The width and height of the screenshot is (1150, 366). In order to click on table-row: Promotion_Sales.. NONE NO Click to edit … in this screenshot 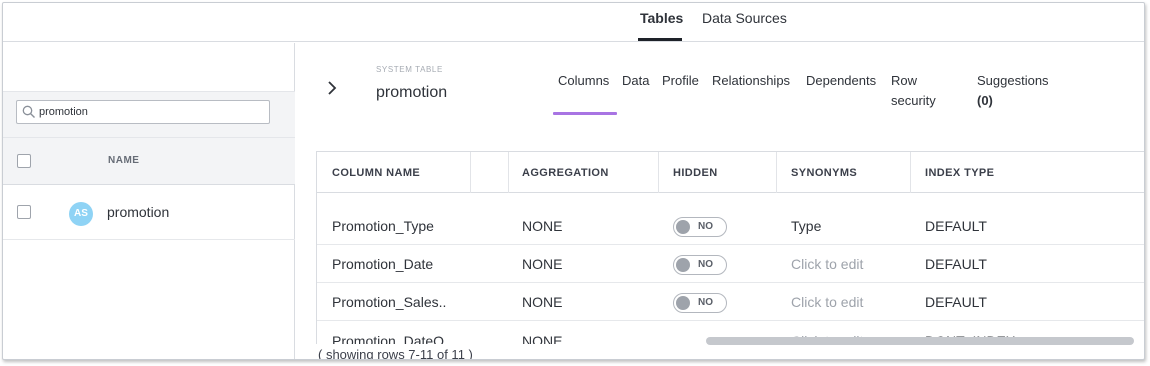, I will do `click(730, 302)`.